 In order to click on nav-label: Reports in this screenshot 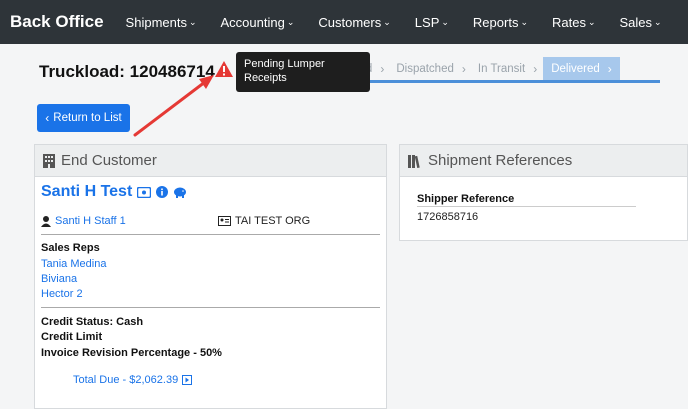, I will do `click(495, 22)`.